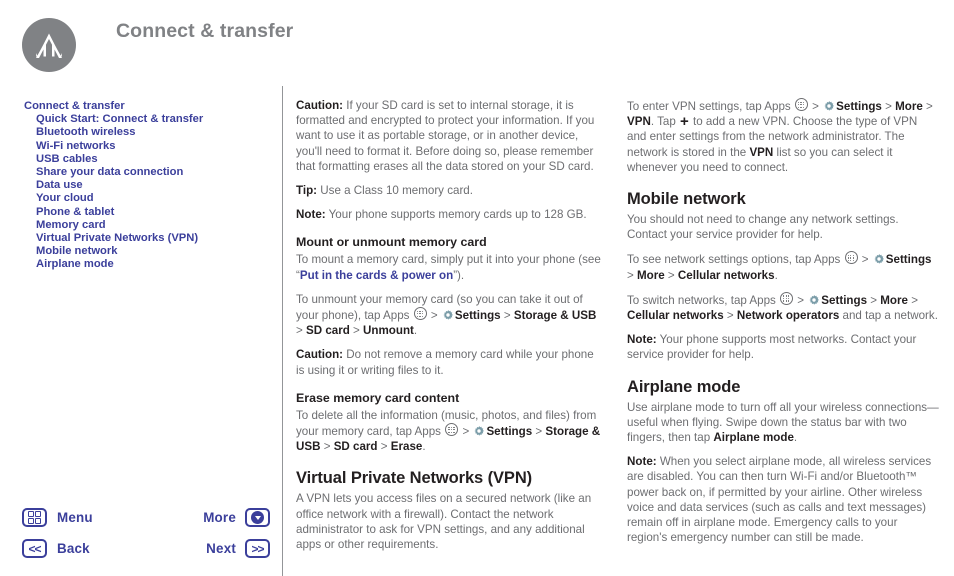 This screenshot has width=954, height=576. I want to click on storage-usb-label: Storage & USB, so click(555, 316).